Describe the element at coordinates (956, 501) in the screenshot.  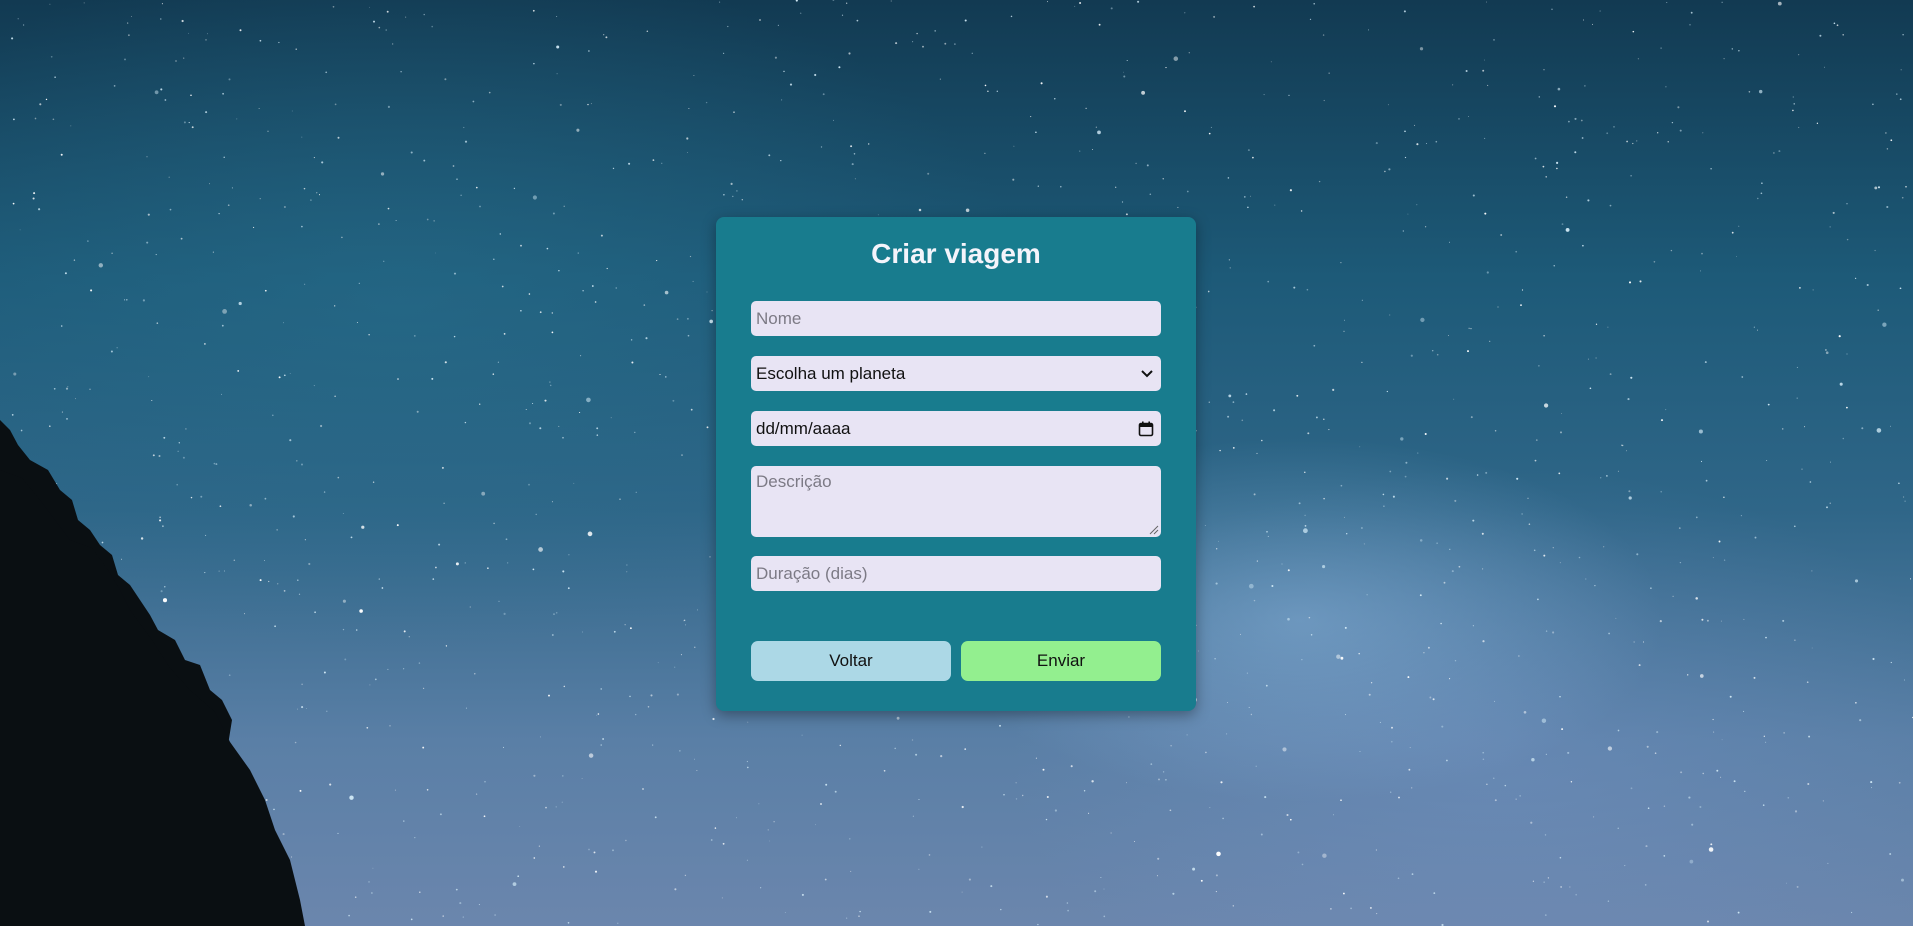
I see `description-textarea` at that location.